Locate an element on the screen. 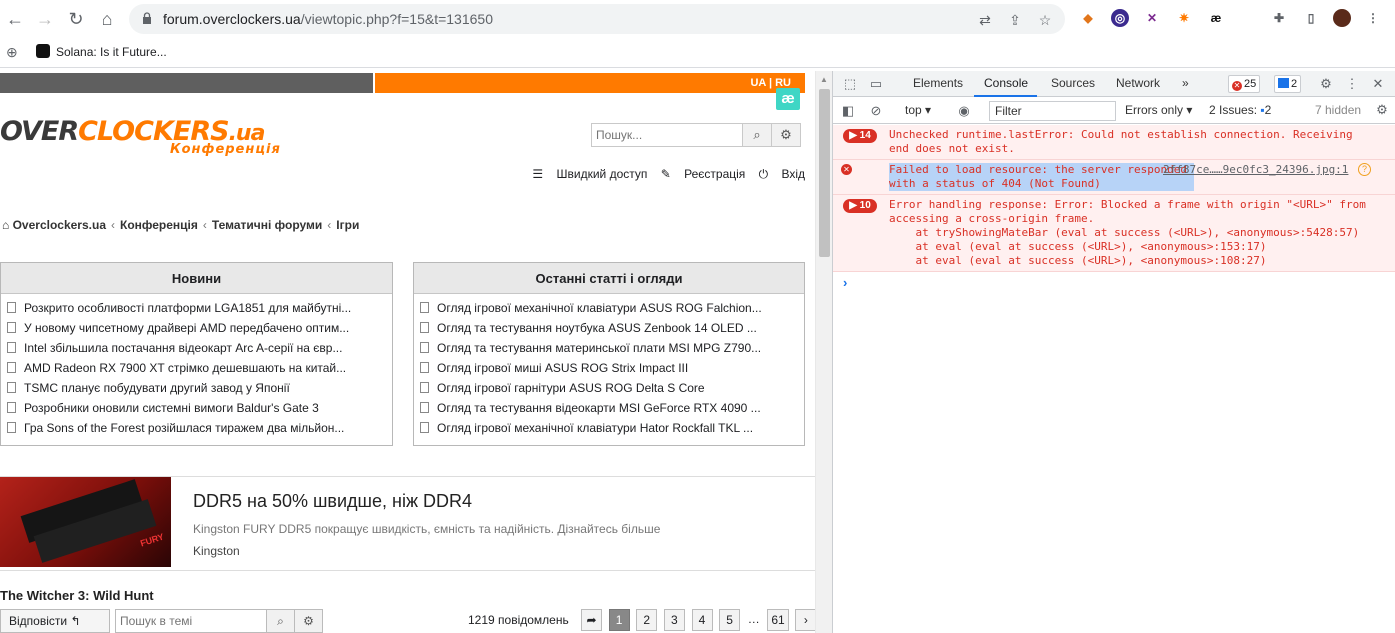 Image resolution: width=1395 pixels, height=633 pixels. breadcrumb-item: Тематичні форуми is located at coordinates (267, 225).